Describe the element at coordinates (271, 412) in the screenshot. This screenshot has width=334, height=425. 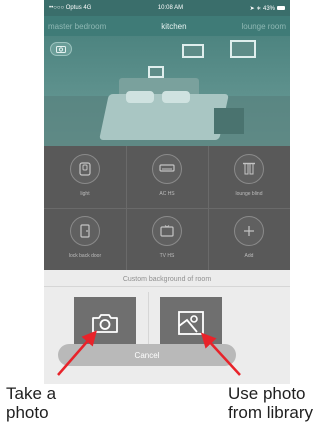
I see `annotation-text: from library` at that location.